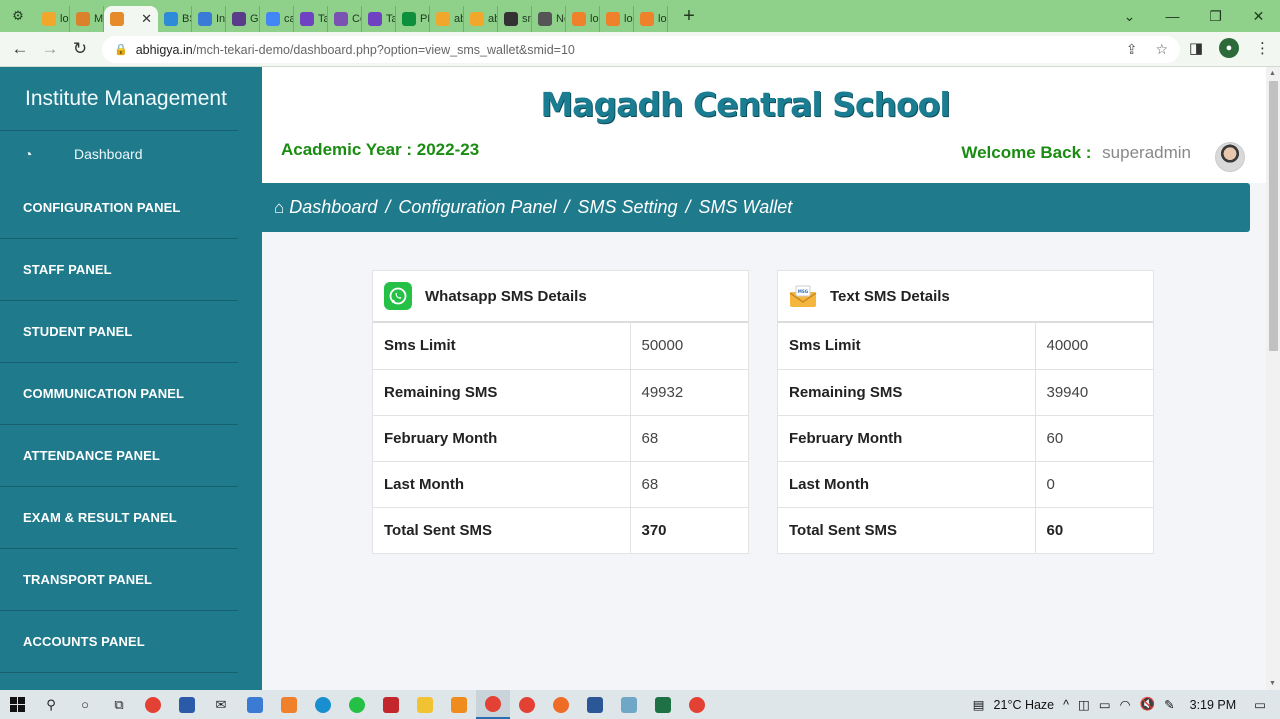  Describe the element at coordinates (255, 704) in the screenshot. I see `store-app-icon` at that location.